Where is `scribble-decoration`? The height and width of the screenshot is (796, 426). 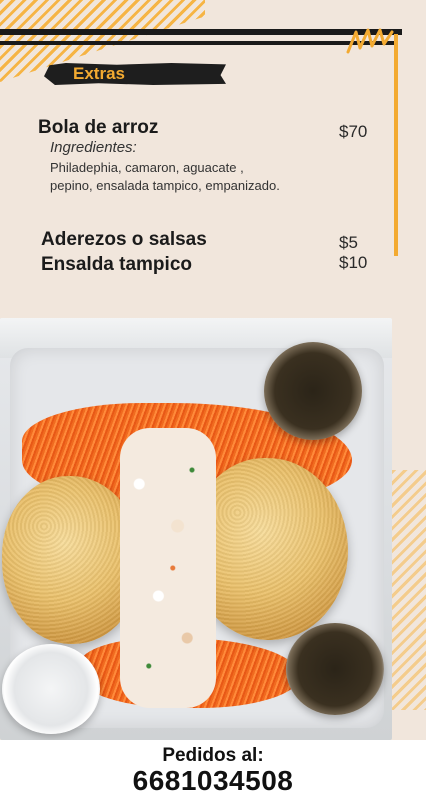 scribble-decoration is located at coordinates (370, 41).